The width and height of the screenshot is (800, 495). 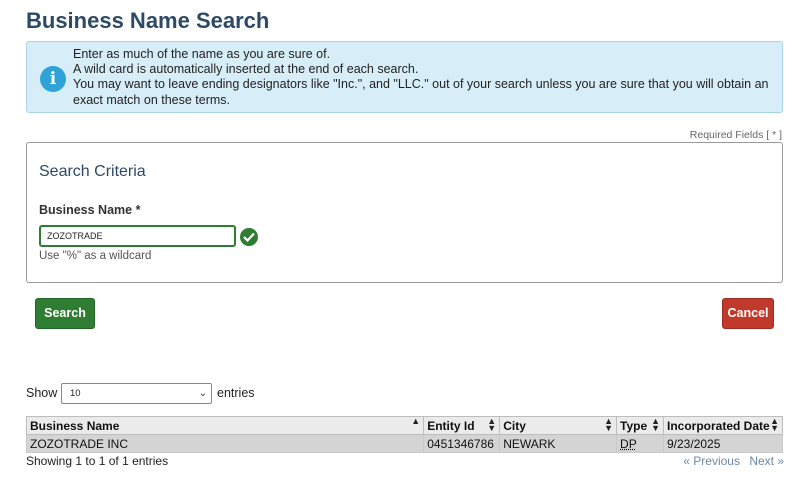 I want to click on cell-incorporated-date: 9/23/2025, so click(x=723, y=443).